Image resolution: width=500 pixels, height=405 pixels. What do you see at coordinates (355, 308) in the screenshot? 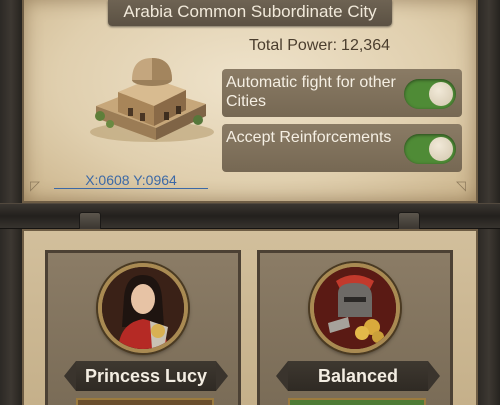
I see `helmet-gold-icon` at bounding box center [355, 308].